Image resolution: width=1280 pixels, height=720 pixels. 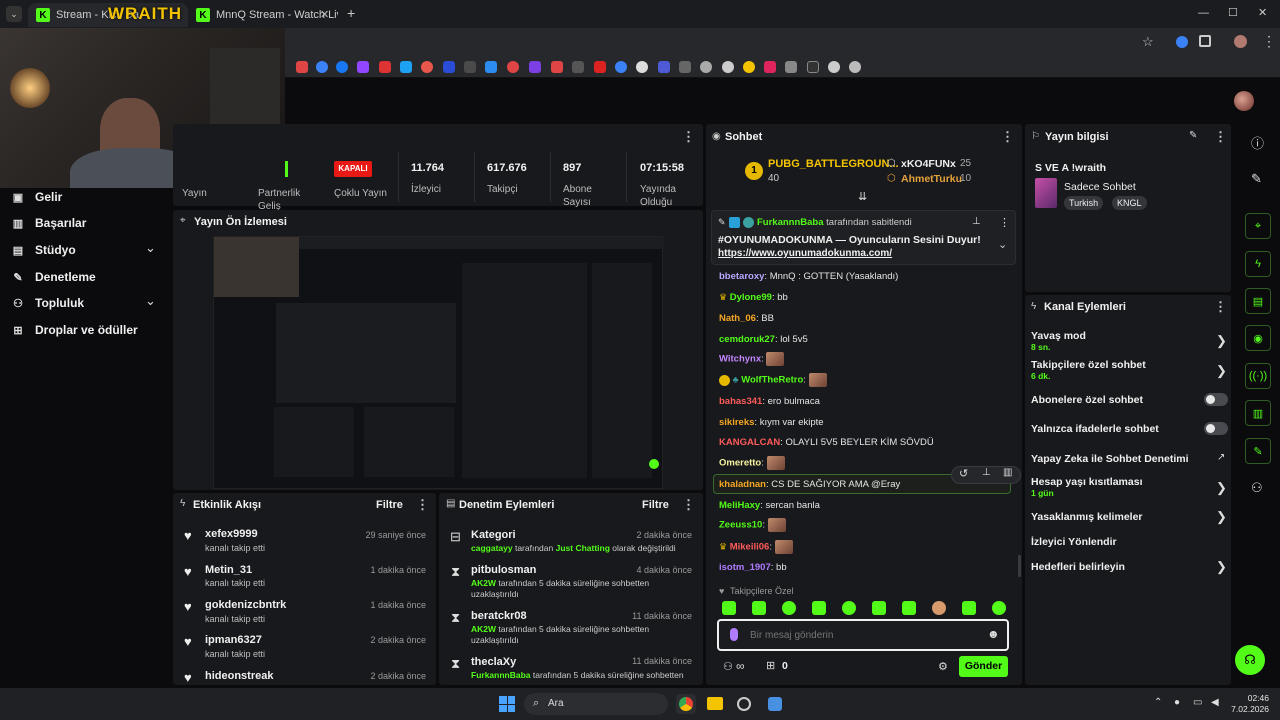 I want to click on set-goals-setting: Hedefleri belirleyin, so click(x=1078, y=567).